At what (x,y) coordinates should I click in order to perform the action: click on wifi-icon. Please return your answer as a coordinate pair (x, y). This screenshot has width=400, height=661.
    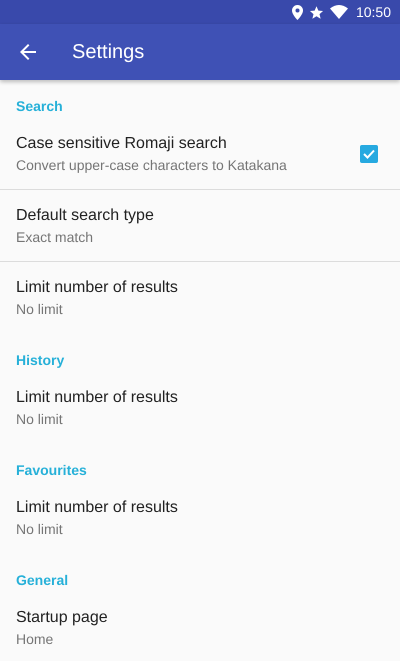
    Looking at the image, I should click on (339, 12).